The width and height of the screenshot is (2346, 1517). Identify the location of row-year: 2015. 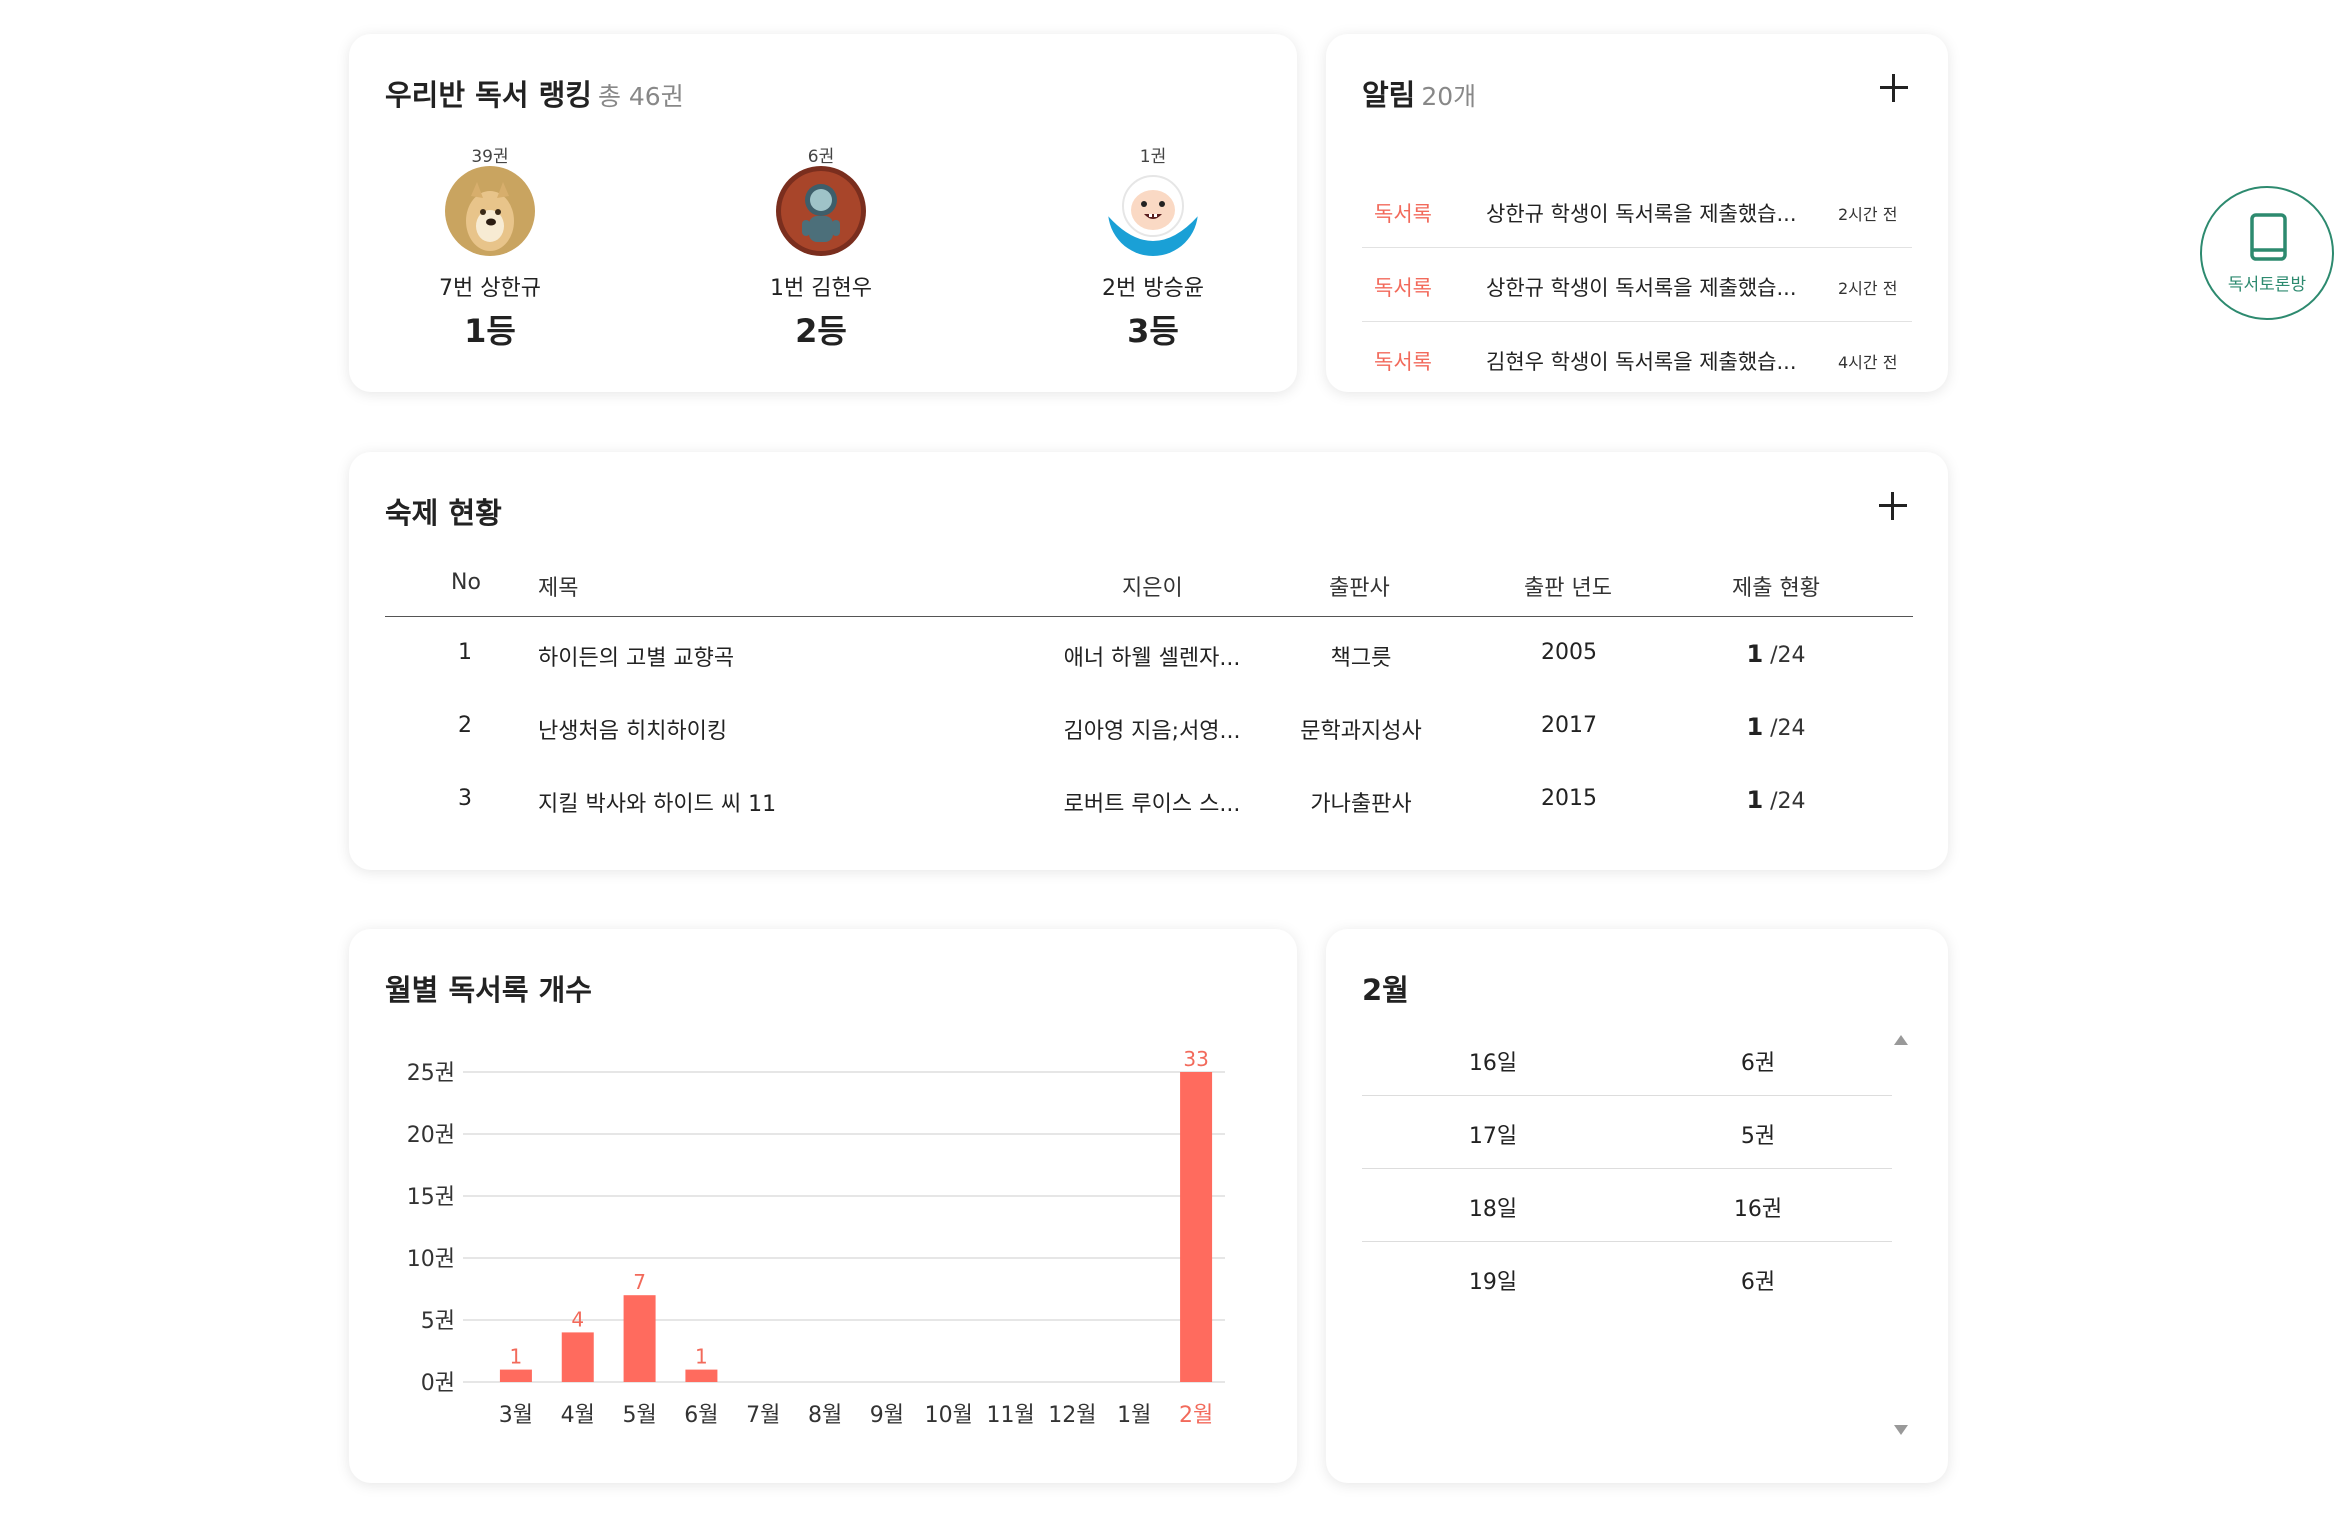
(1569, 798).